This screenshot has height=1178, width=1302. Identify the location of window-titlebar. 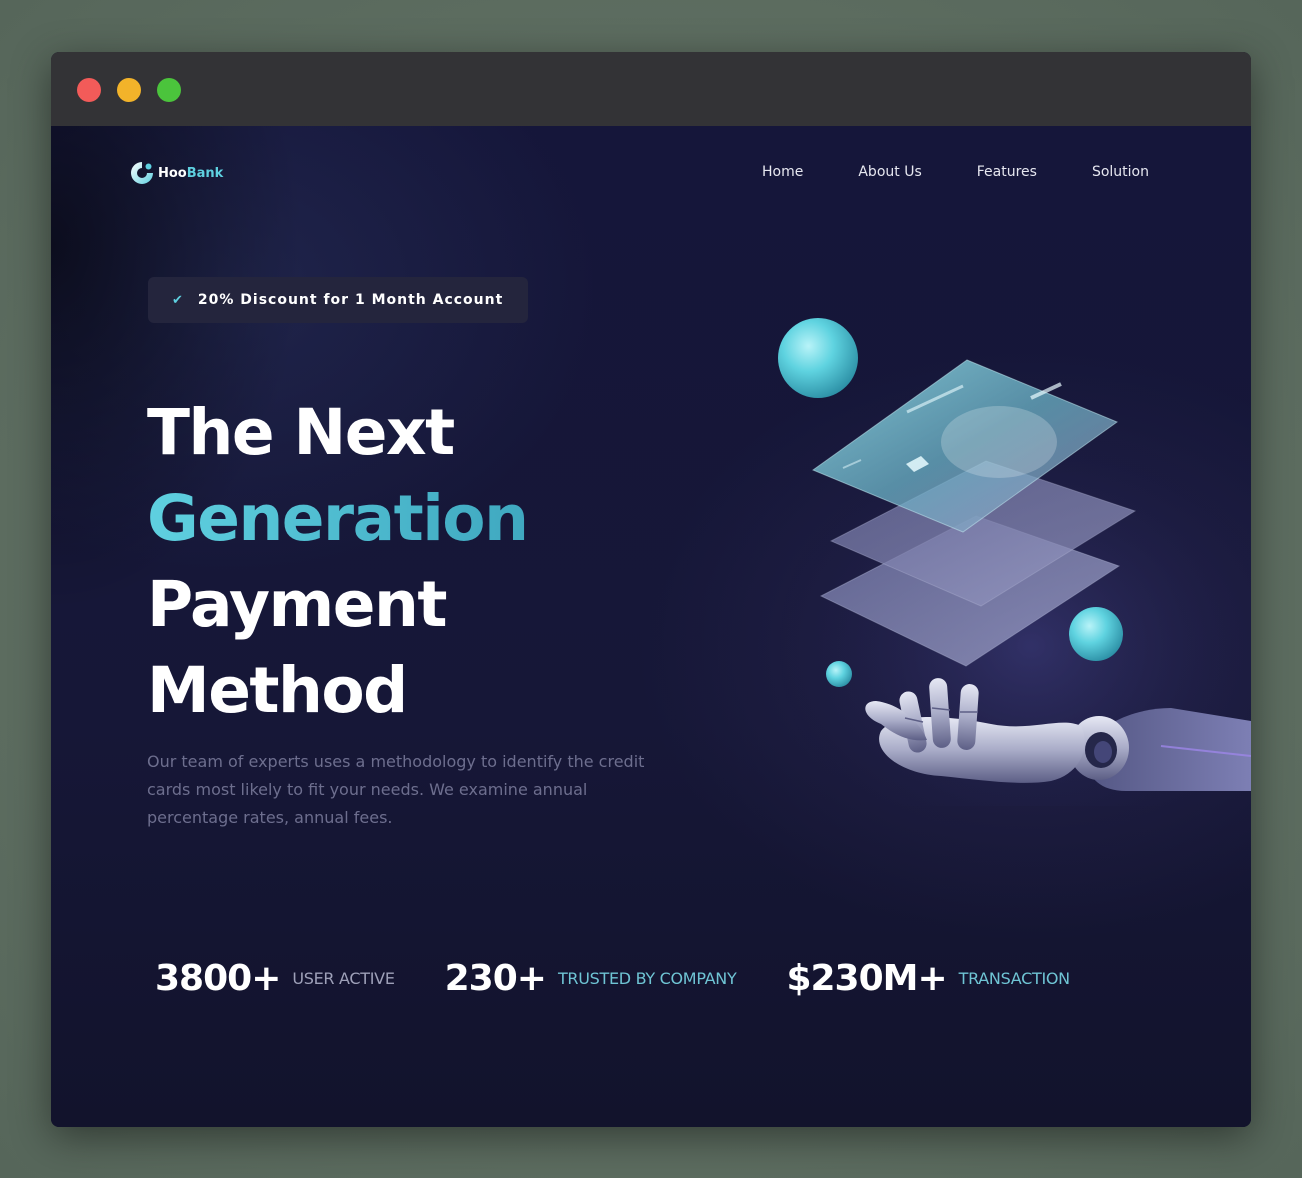
(651, 89).